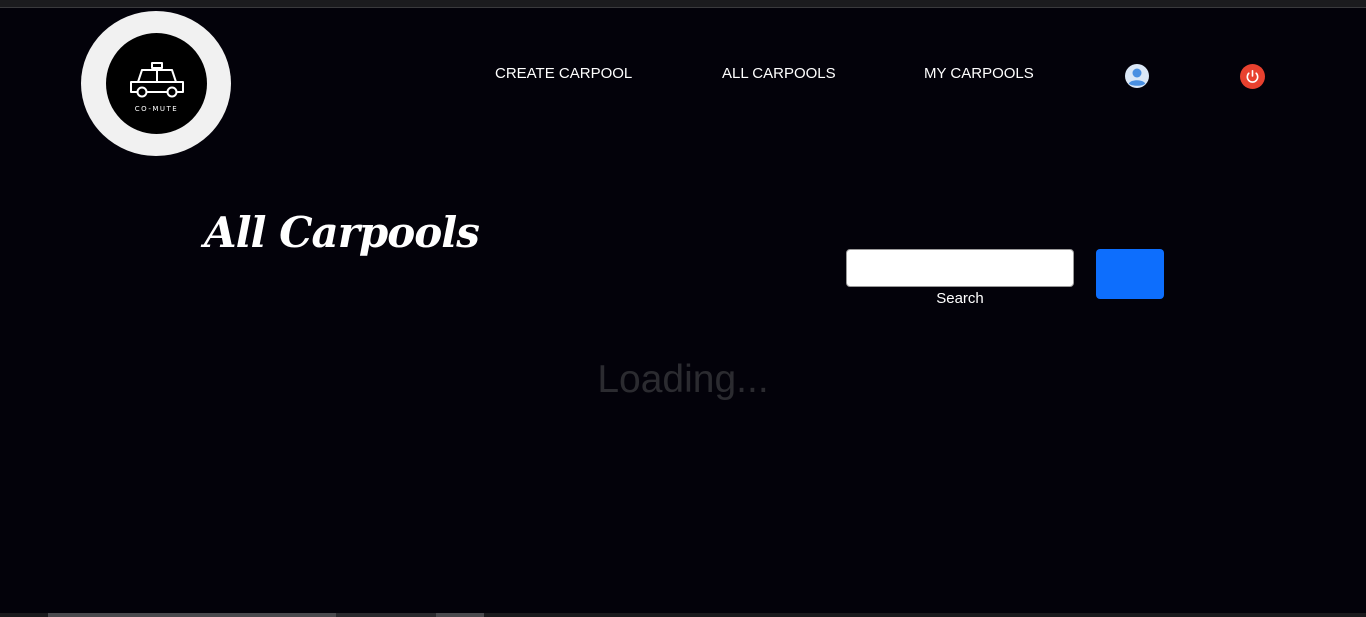 This screenshot has width=1366, height=617. I want to click on power-icon, so click(1252, 76).